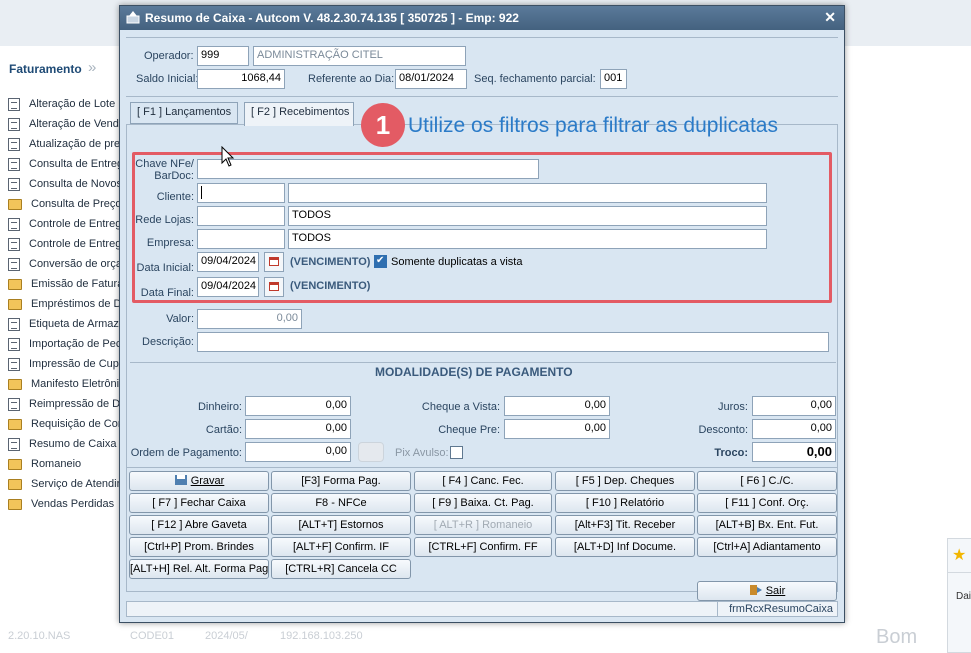 The height and width of the screenshot is (653, 971). I want to click on close-icon: ✕, so click(830, 17).